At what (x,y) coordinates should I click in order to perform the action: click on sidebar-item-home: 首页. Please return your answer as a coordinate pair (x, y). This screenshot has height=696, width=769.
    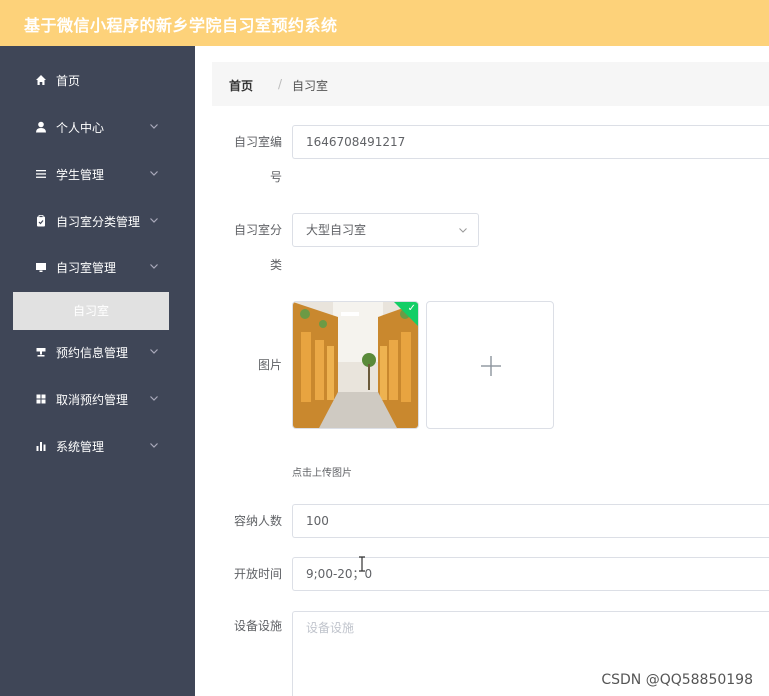
    Looking at the image, I should click on (97, 81).